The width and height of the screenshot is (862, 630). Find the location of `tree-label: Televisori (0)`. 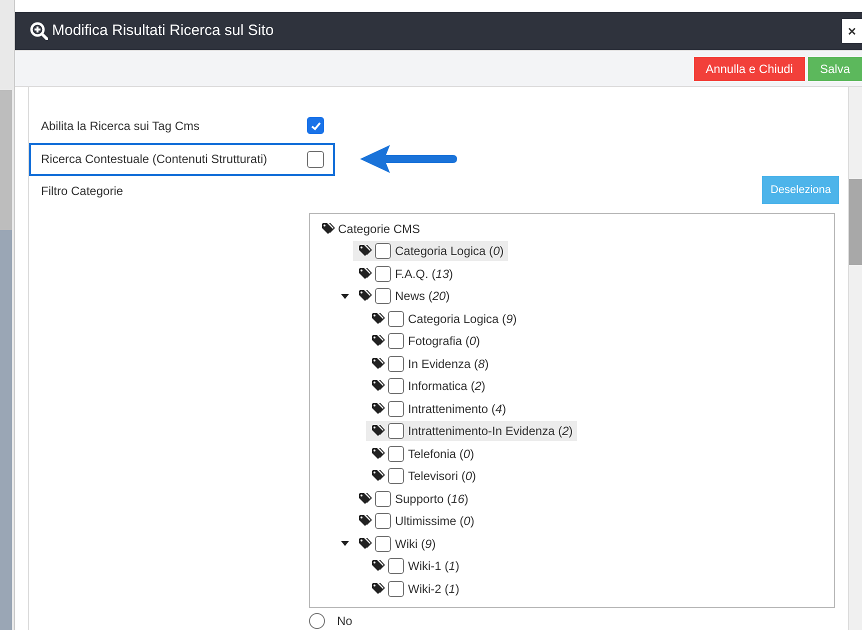

tree-label: Televisori (0) is located at coordinates (442, 477).